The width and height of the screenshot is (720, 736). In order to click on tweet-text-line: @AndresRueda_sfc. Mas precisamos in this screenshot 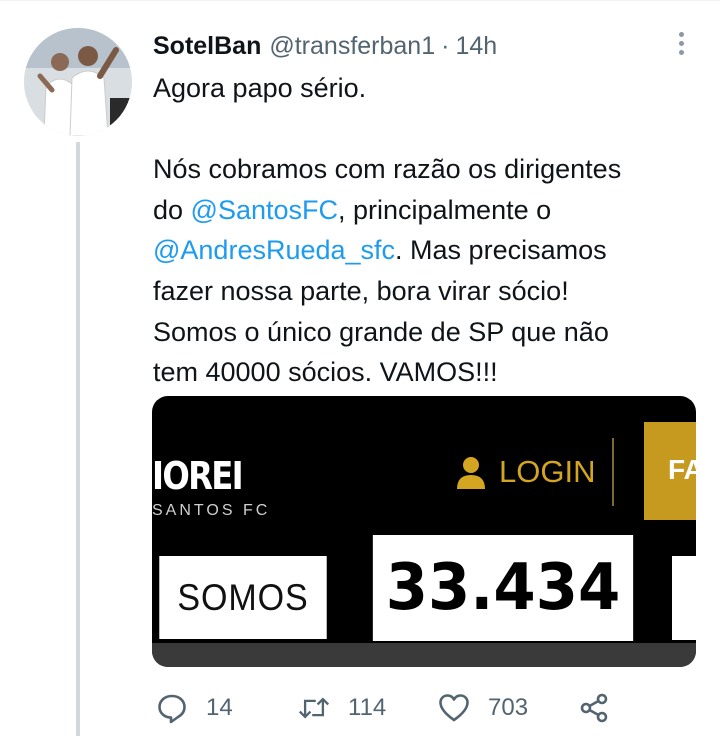, I will do `click(425, 250)`.